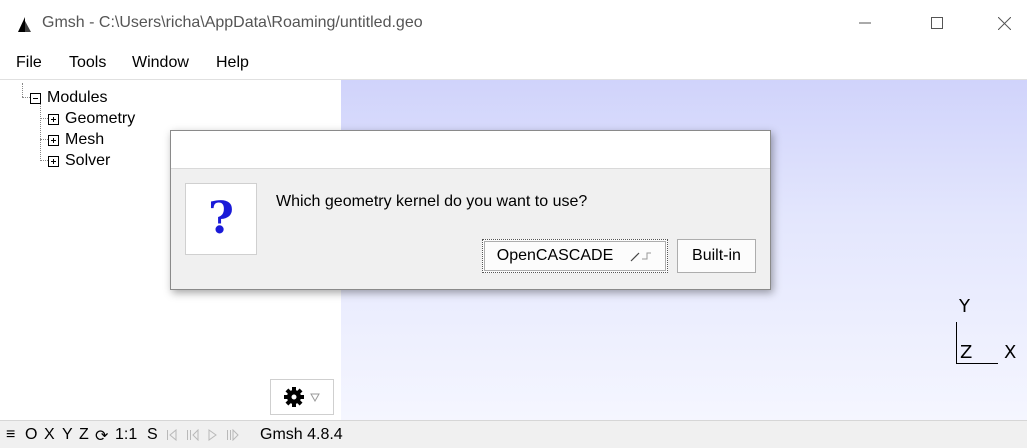 The image size is (1027, 448). I want to click on view-y-button: Y, so click(67, 435).